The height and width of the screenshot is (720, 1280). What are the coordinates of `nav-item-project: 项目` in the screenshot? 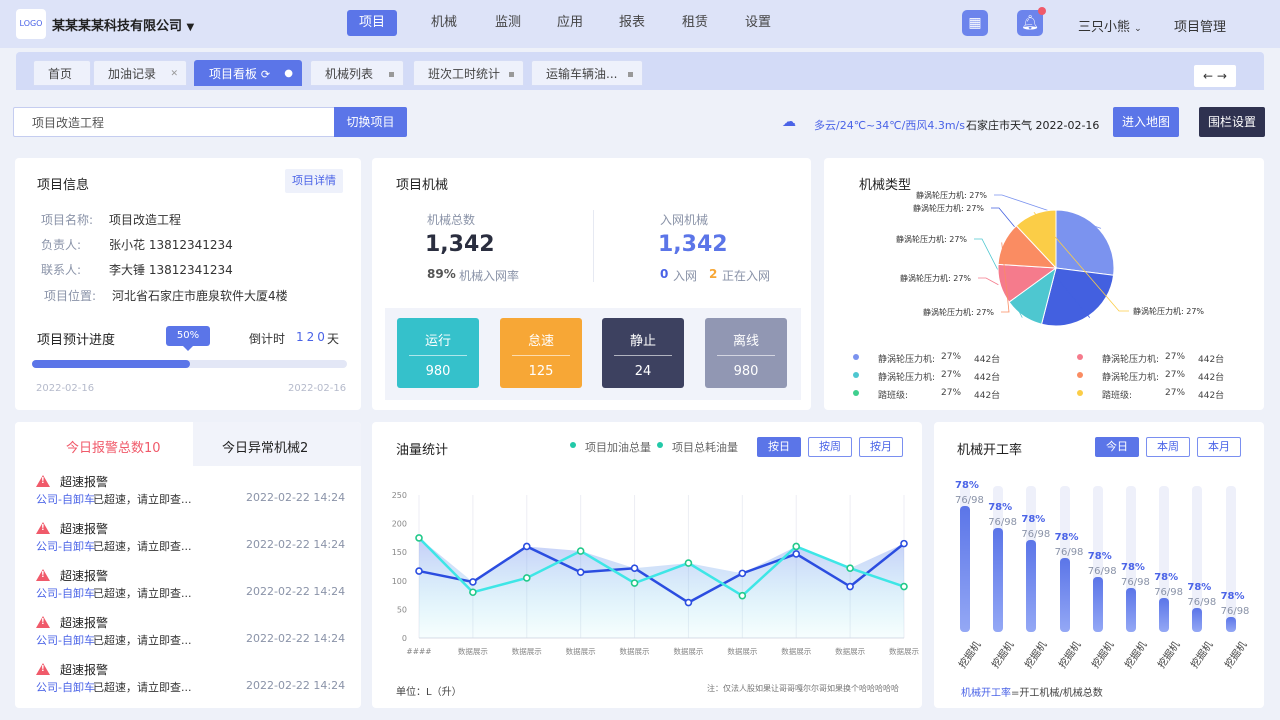 It's located at (372, 23).